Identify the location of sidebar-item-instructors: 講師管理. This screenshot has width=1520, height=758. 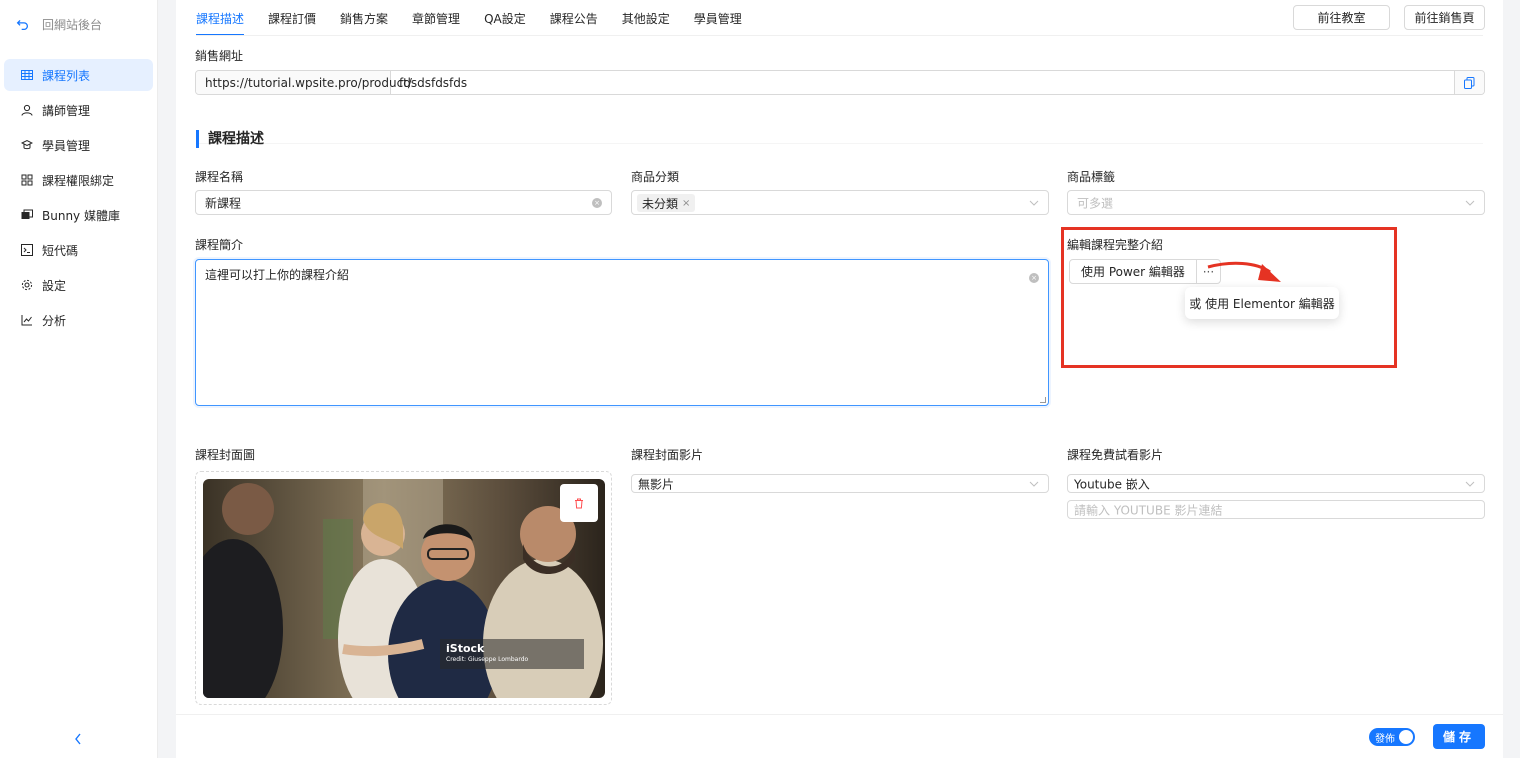
(78, 110).